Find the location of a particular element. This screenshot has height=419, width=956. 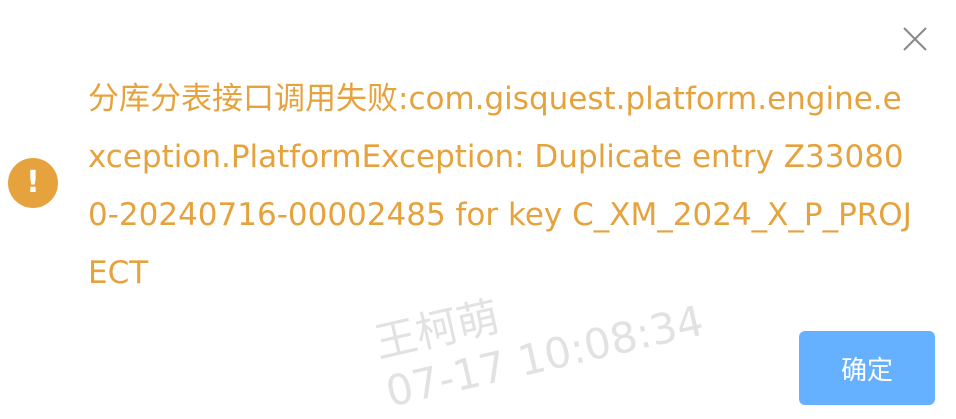

warning-icon: ! is located at coordinates (33, 183).